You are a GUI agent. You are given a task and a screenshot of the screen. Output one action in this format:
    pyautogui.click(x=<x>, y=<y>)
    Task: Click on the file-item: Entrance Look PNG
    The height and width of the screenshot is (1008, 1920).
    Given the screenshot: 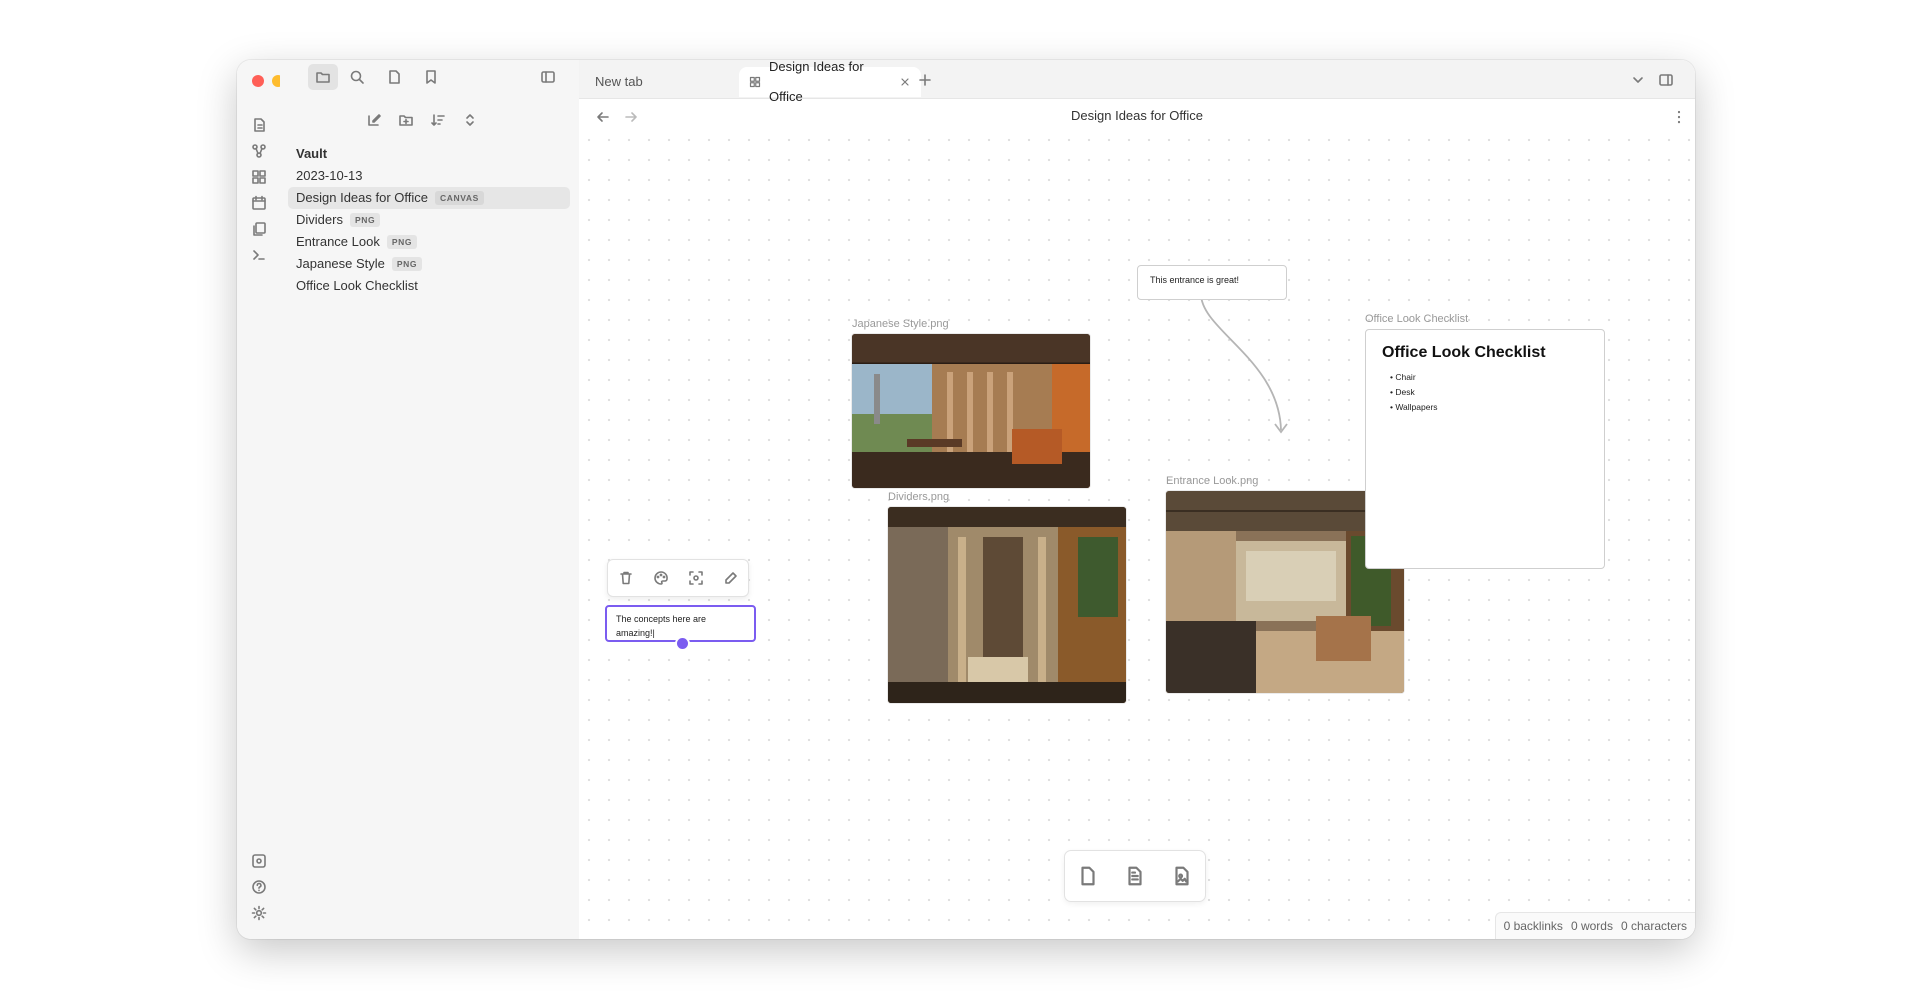 What is the action you would take?
    pyautogui.click(x=357, y=242)
    